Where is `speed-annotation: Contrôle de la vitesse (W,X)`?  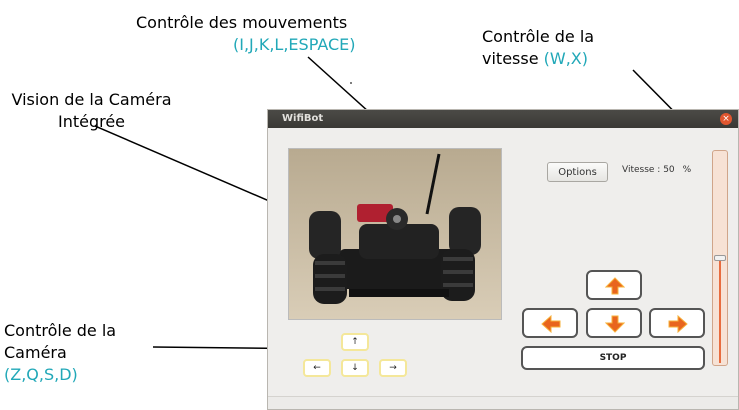 speed-annotation: Contrôle de la vitesse (W,X) is located at coordinates (538, 48).